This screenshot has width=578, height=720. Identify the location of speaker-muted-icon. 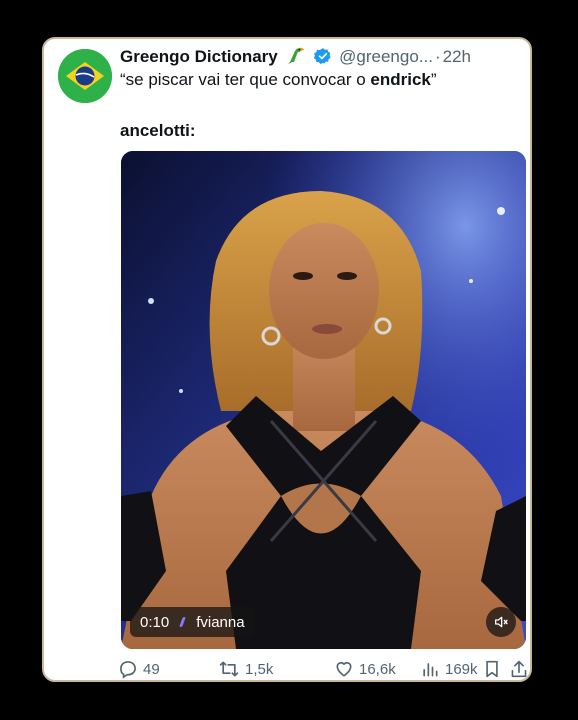
(501, 622).